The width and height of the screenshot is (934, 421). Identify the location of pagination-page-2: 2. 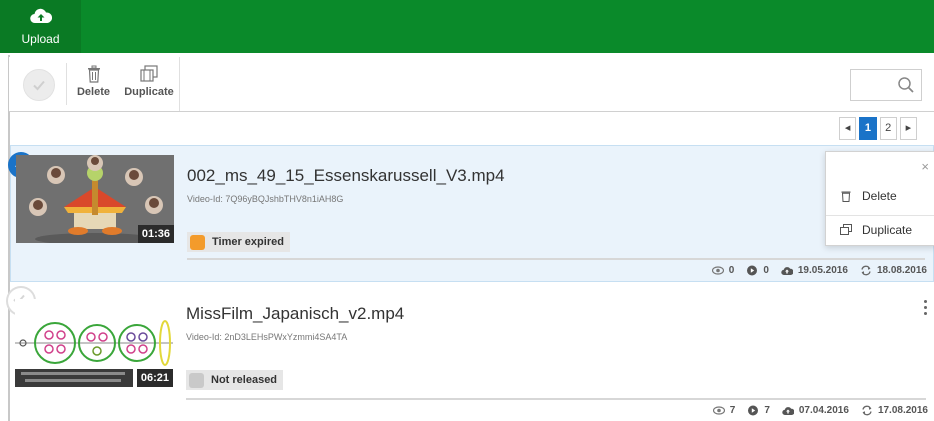
(888, 128).